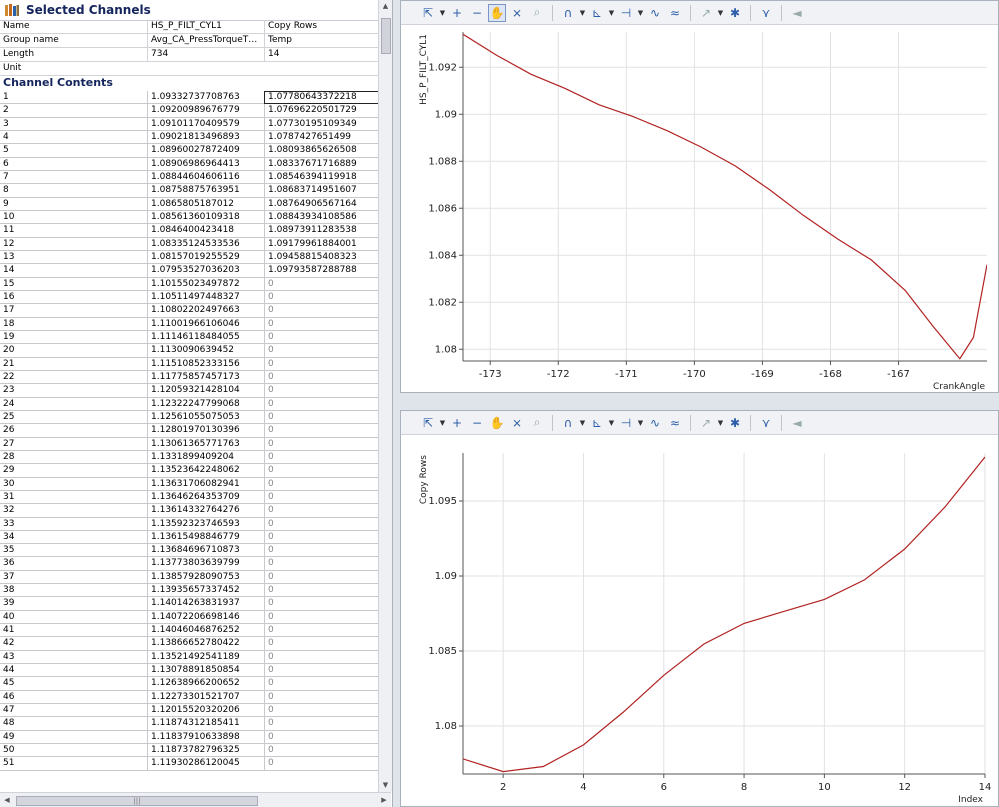  I want to click on table-row: 29 1.13523642248062 0, so click(190, 471).